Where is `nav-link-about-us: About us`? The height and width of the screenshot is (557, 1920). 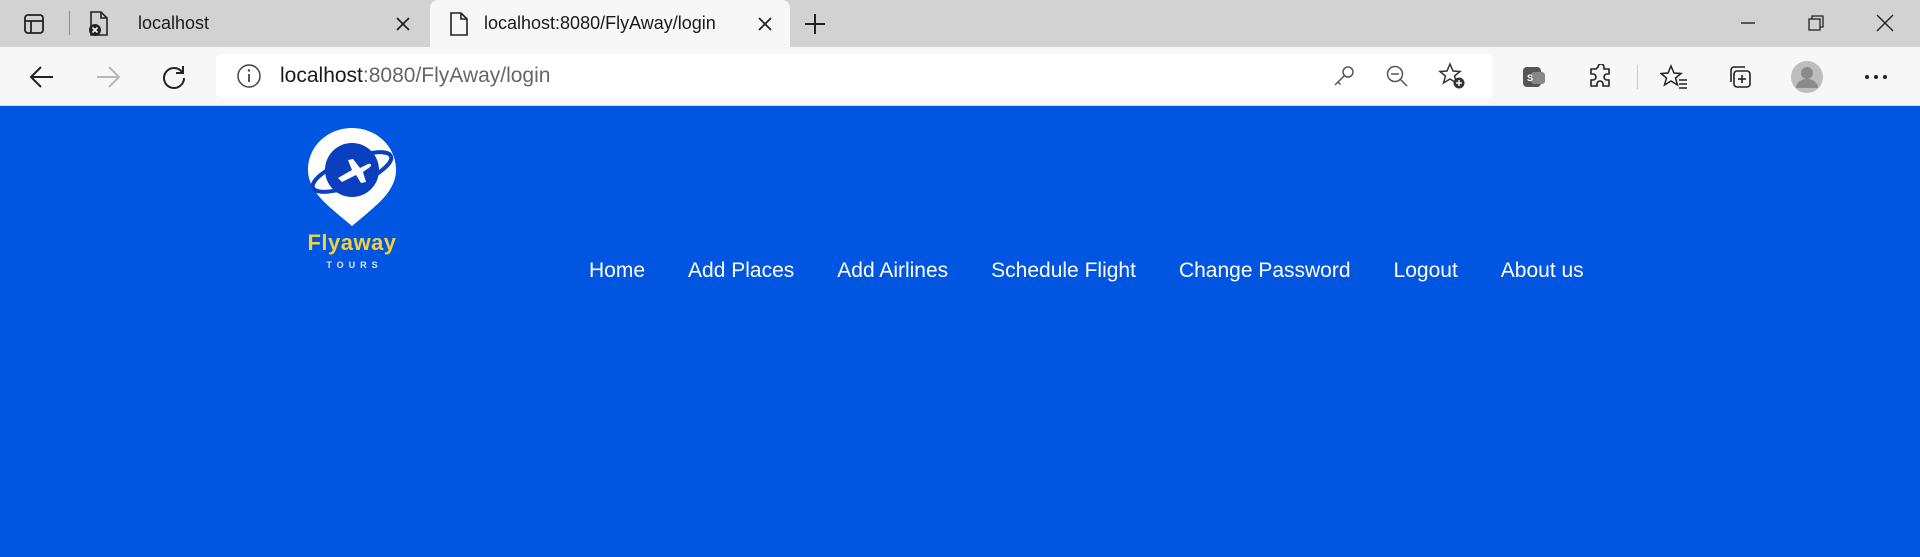
nav-link-about-us: About us is located at coordinates (1542, 271).